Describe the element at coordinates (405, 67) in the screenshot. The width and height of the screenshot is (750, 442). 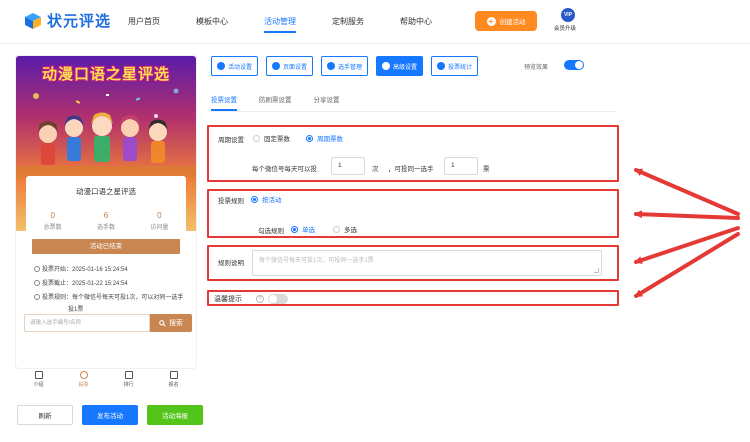
I see `tool-label: 高级设置` at that location.